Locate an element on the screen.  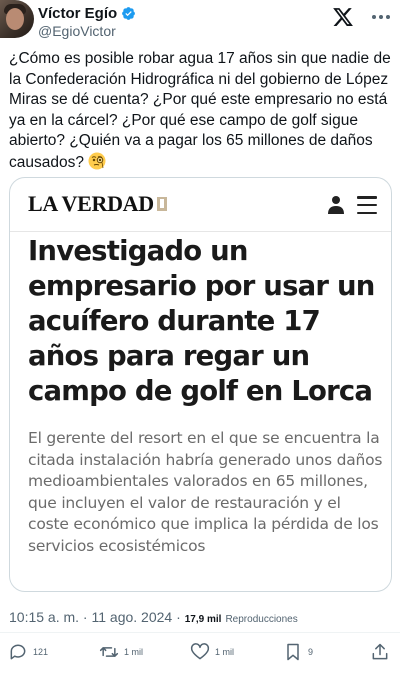
author-avatar is located at coordinates (17, 19).